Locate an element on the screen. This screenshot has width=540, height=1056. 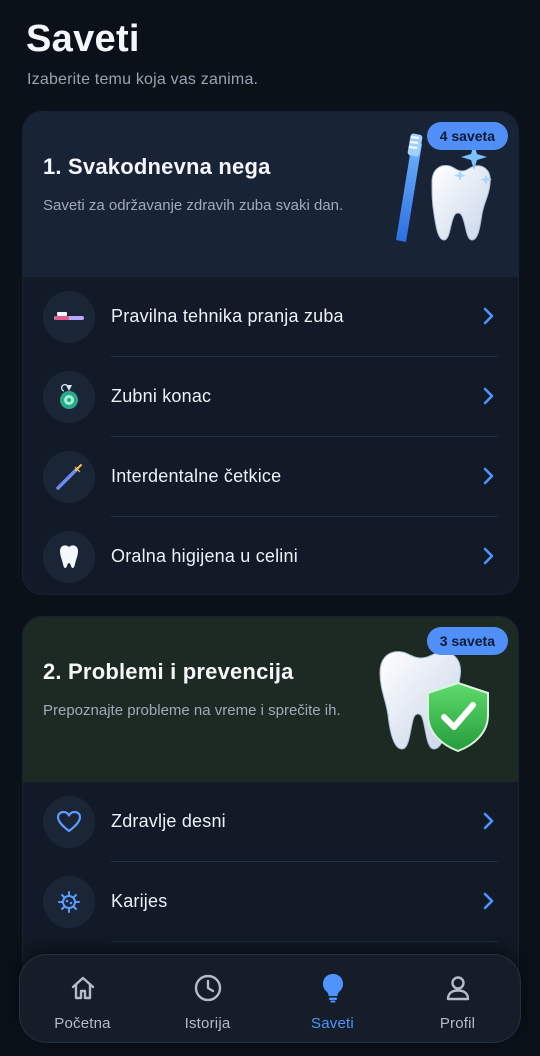
lightbulb-icon is located at coordinates (333, 988).